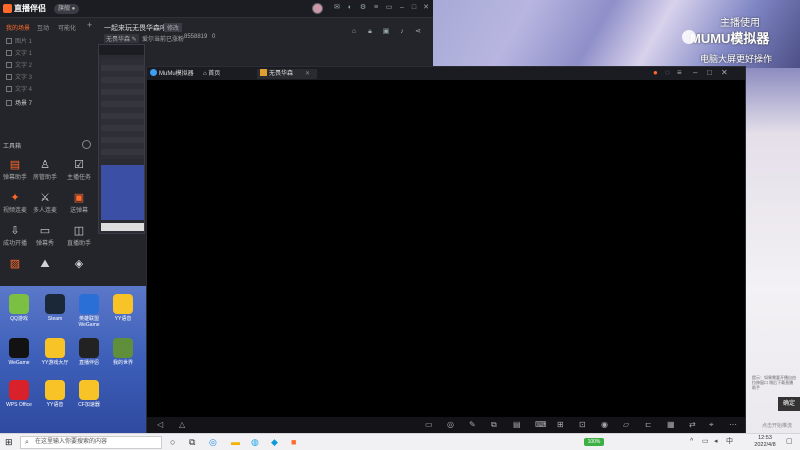 Image resolution: width=800 pixels, height=450 pixels. Describe the element at coordinates (626, 424) in the screenshot. I see `folder-icon: ▱` at that location.